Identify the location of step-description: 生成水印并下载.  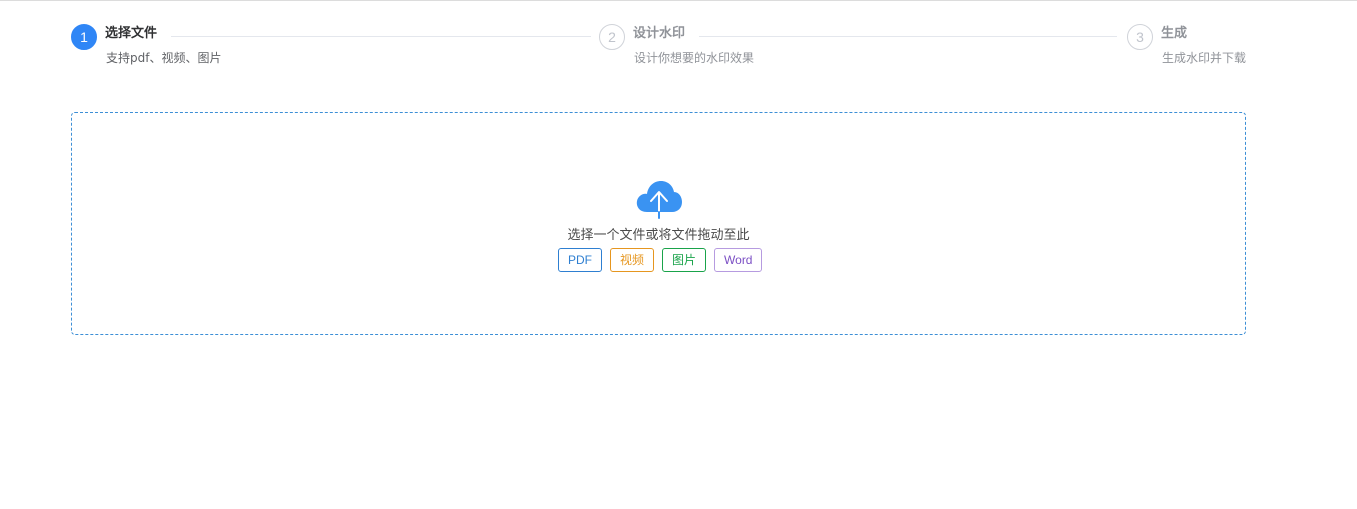
(1204, 58).